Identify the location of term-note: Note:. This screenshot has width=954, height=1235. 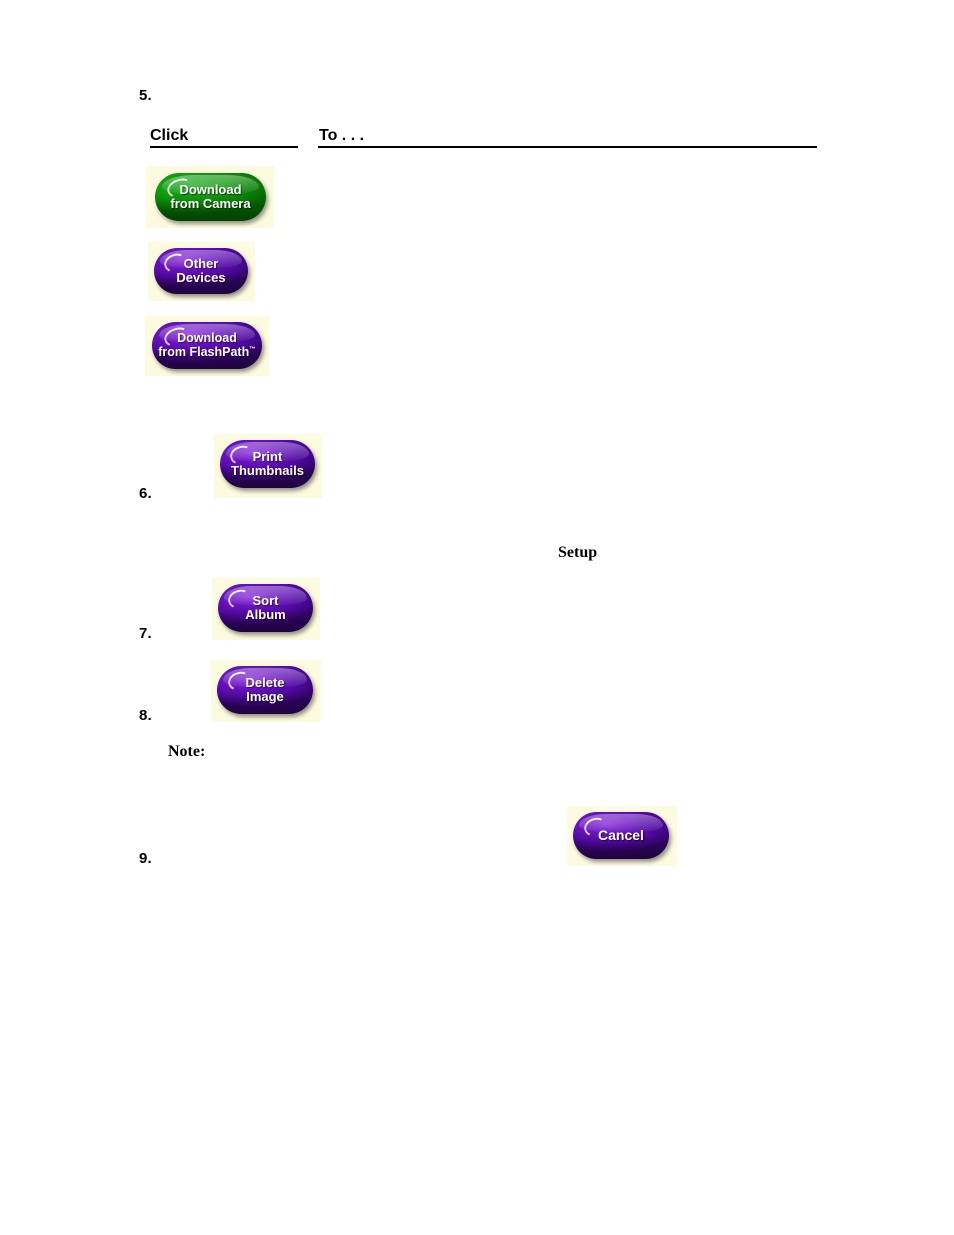
(187, 751).